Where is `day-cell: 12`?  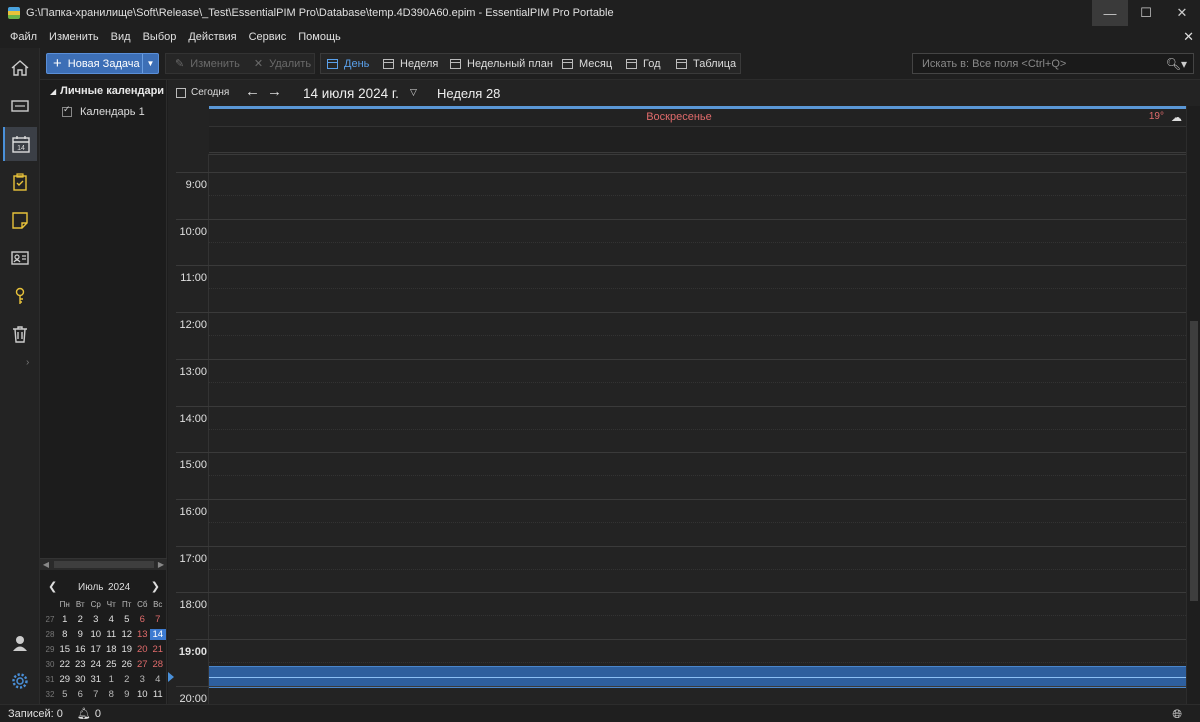 day-cell: 12 is located at coordinates (127, 634).